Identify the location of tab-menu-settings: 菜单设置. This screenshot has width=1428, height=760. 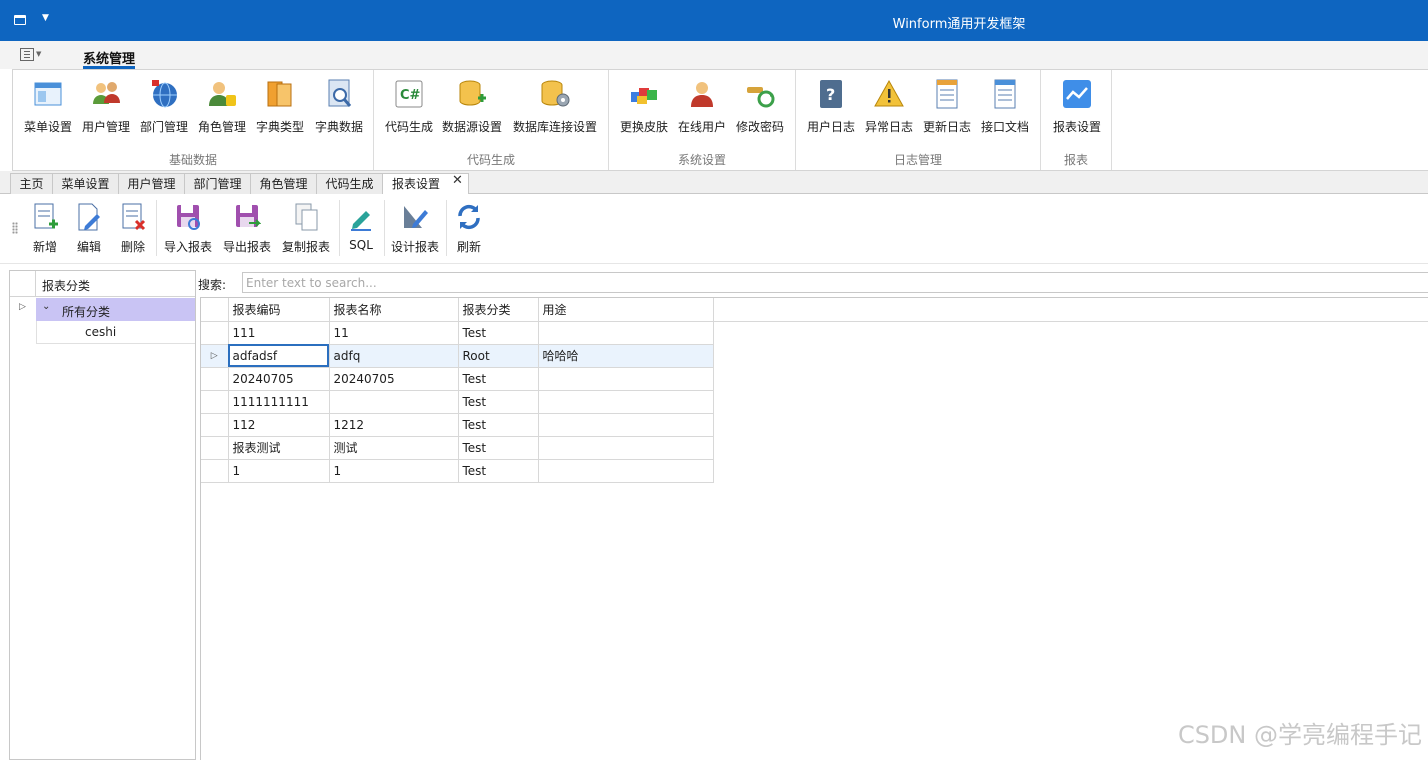
(85, 183).